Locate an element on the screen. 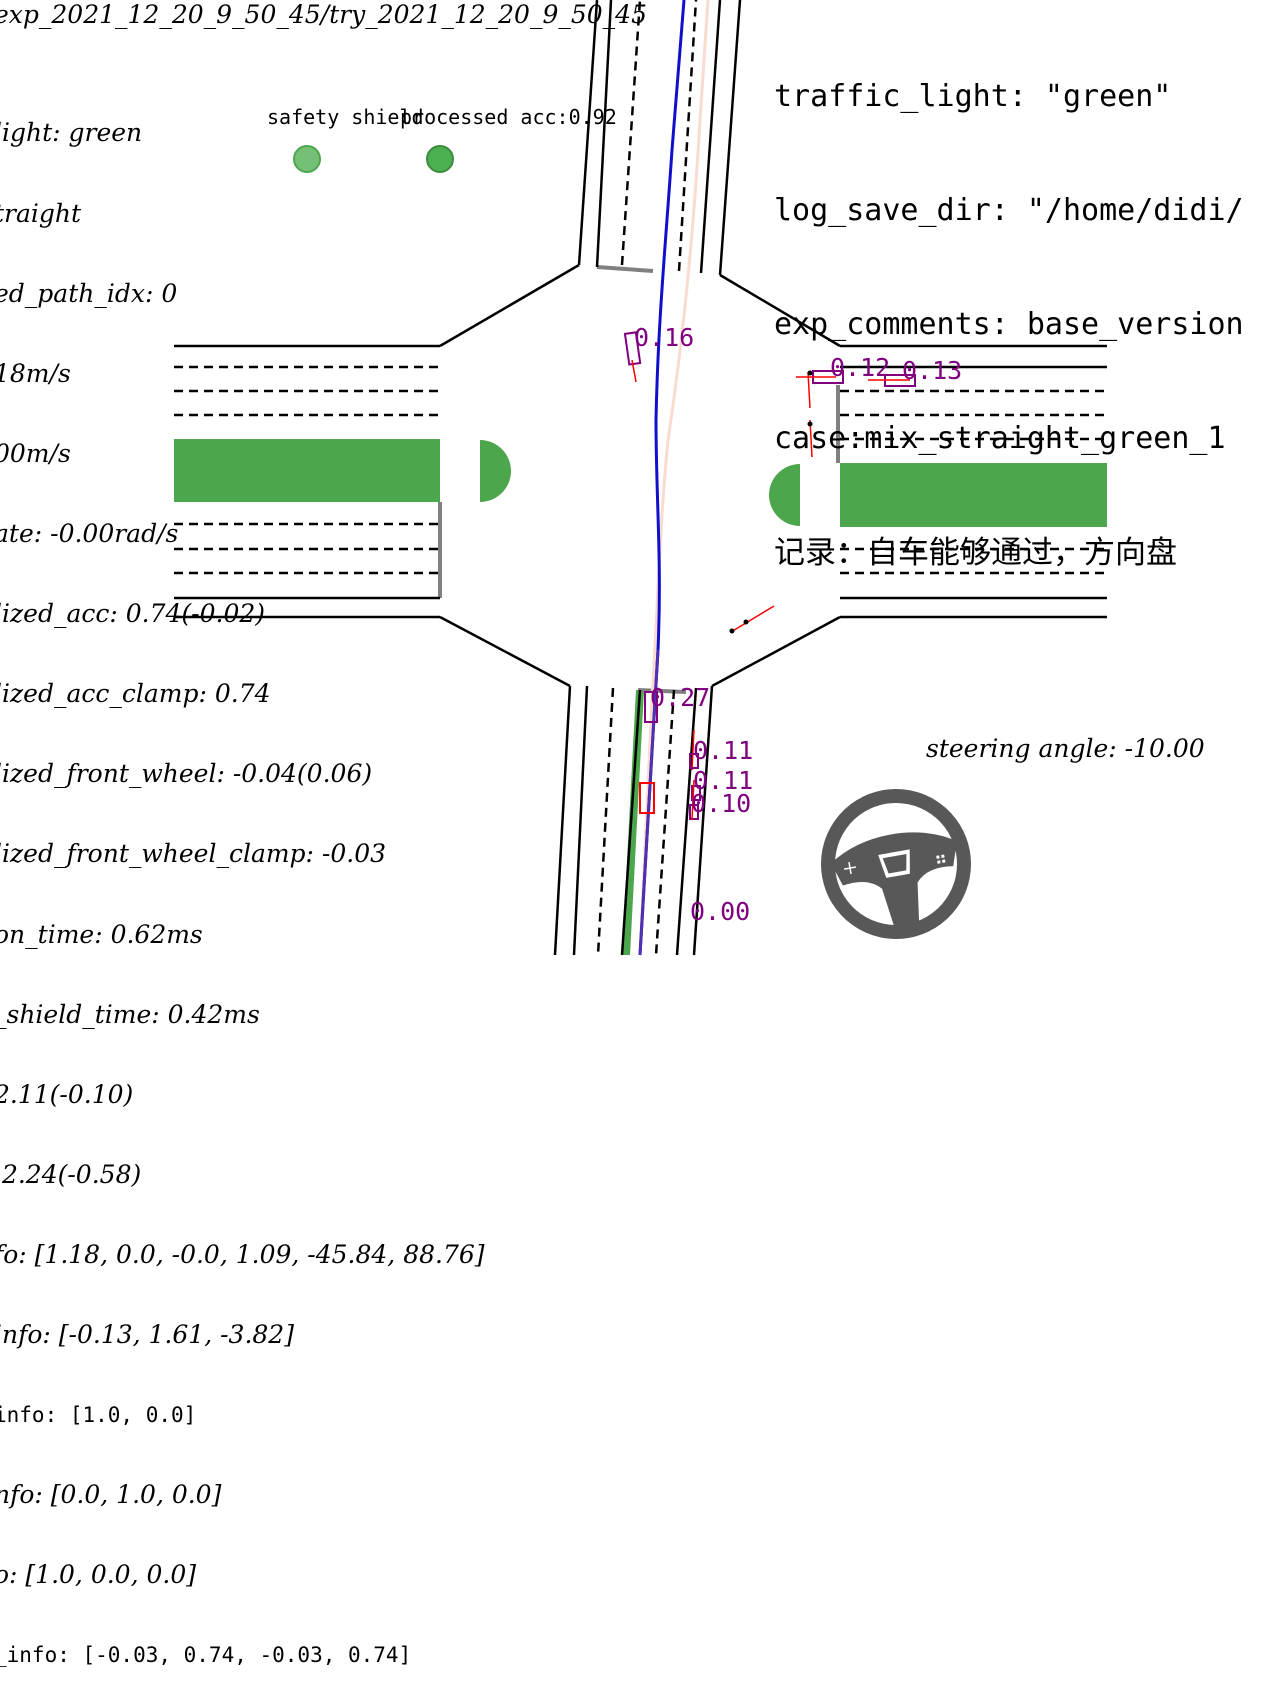 Image resolution: width=1280 pixels, height=1696 pixels. info-line: _shield_time: 0.42ms is located at coordinates (130, 1014).